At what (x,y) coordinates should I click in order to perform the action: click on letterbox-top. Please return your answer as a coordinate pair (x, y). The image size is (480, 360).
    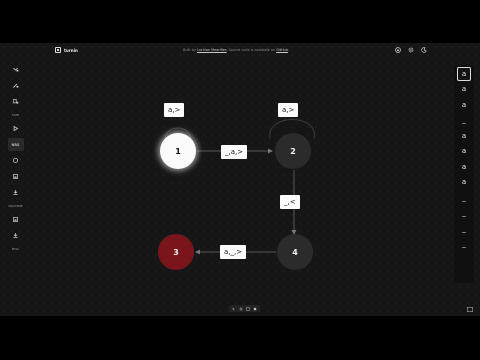
    Looking at the image, I should click on (240, 21).